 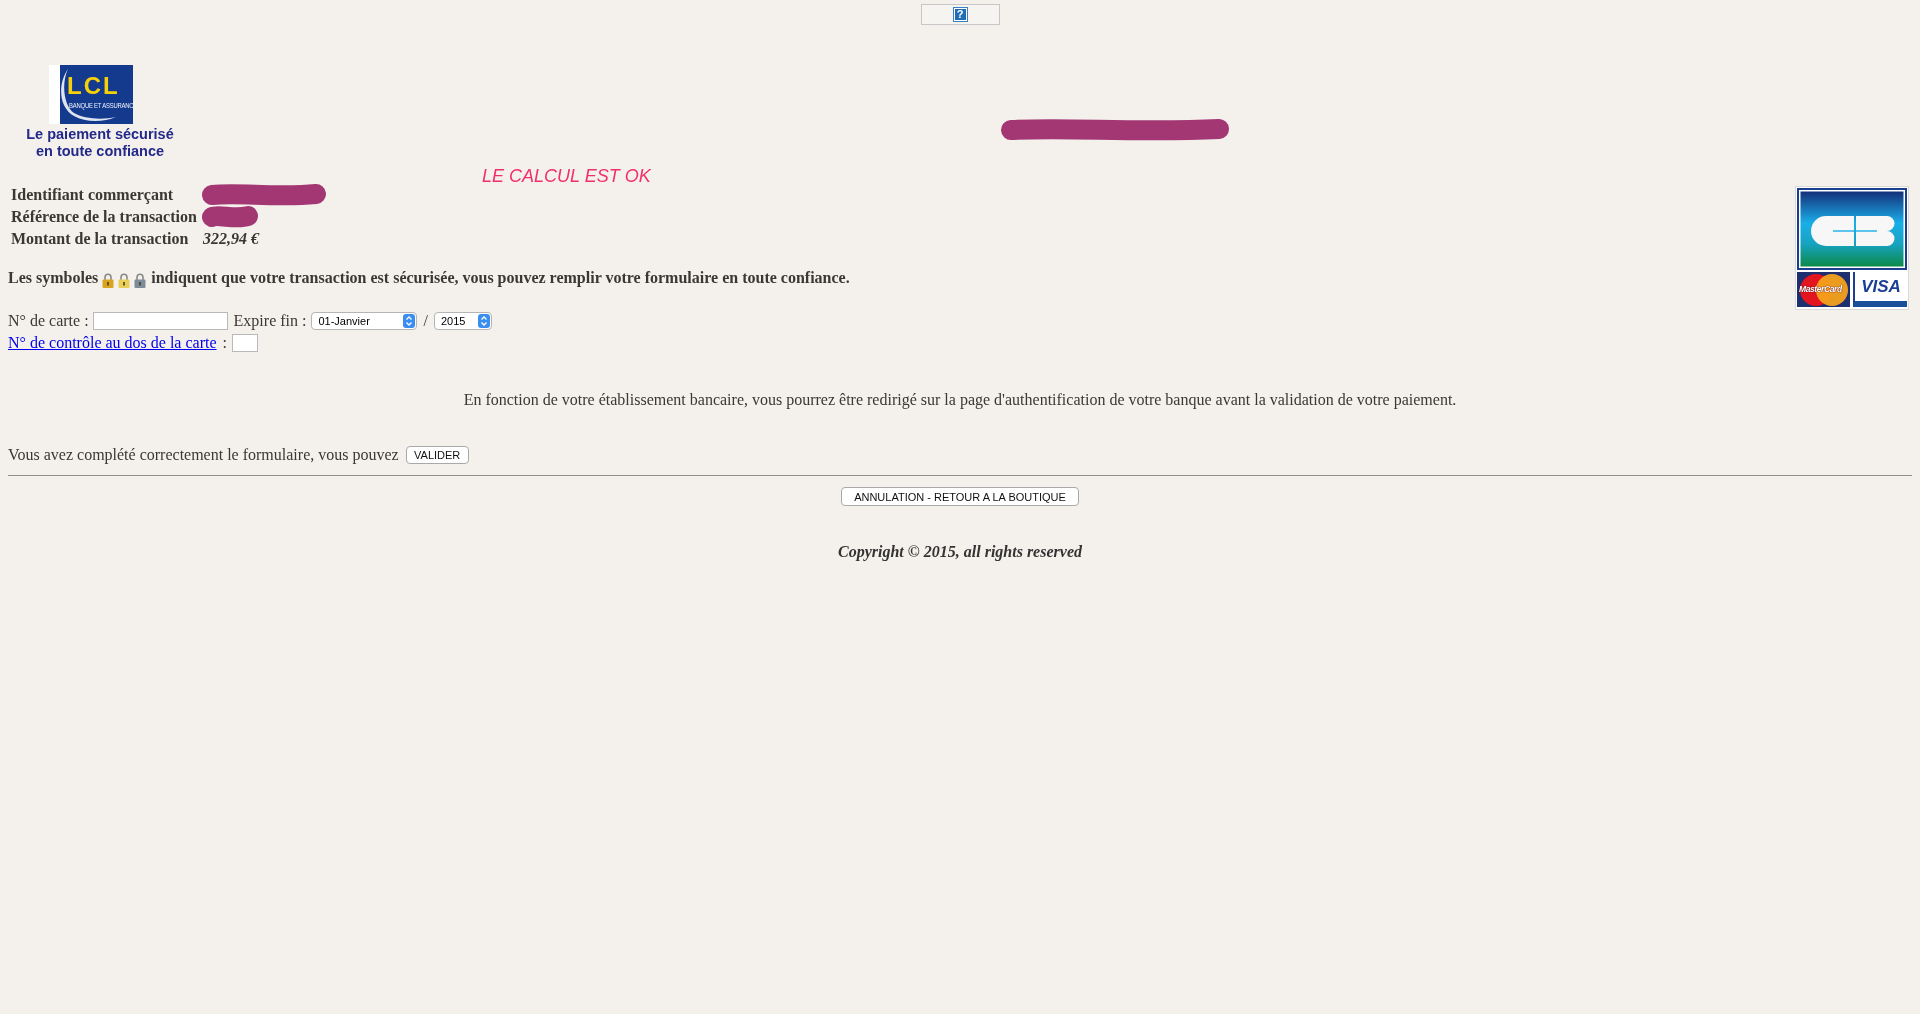 What do you see at coordinates (566, 176) in the screenshot?
I see `status-message: LE CALCUL EST OK` at bounding box center [566, 176].